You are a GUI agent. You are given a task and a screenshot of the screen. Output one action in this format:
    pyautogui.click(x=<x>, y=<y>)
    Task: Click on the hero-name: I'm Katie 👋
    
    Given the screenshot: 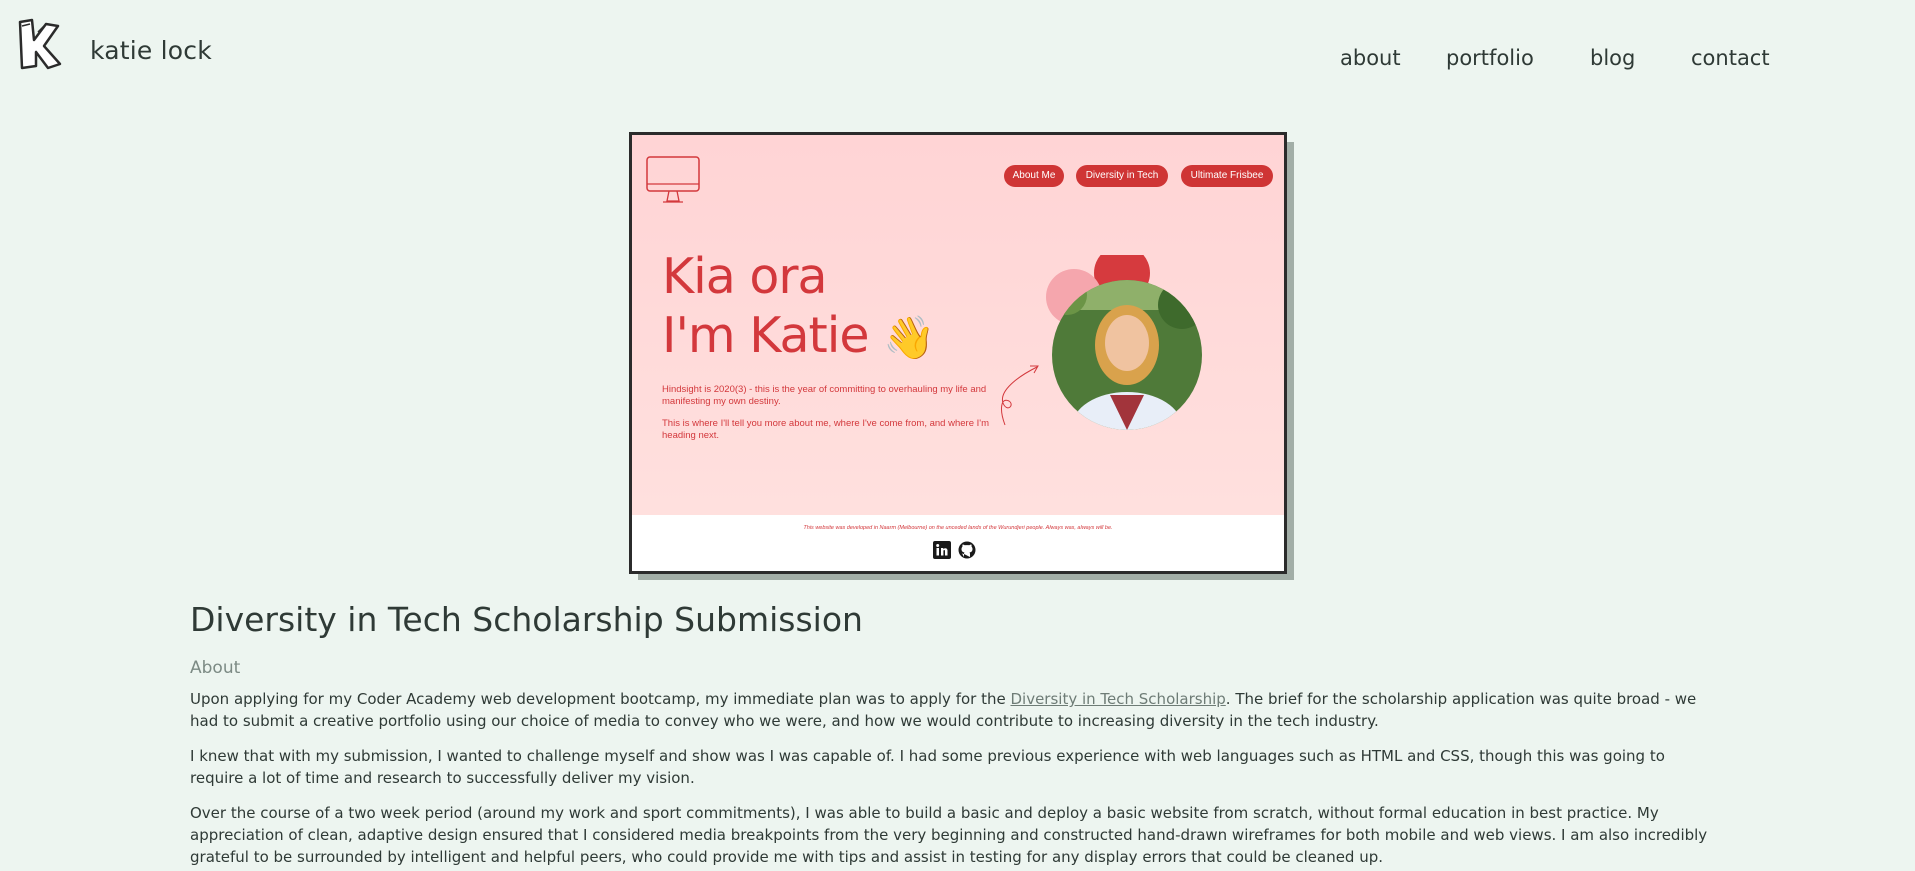 What is the action you would take?
    pyautogui.click(x=798, y=335)
    